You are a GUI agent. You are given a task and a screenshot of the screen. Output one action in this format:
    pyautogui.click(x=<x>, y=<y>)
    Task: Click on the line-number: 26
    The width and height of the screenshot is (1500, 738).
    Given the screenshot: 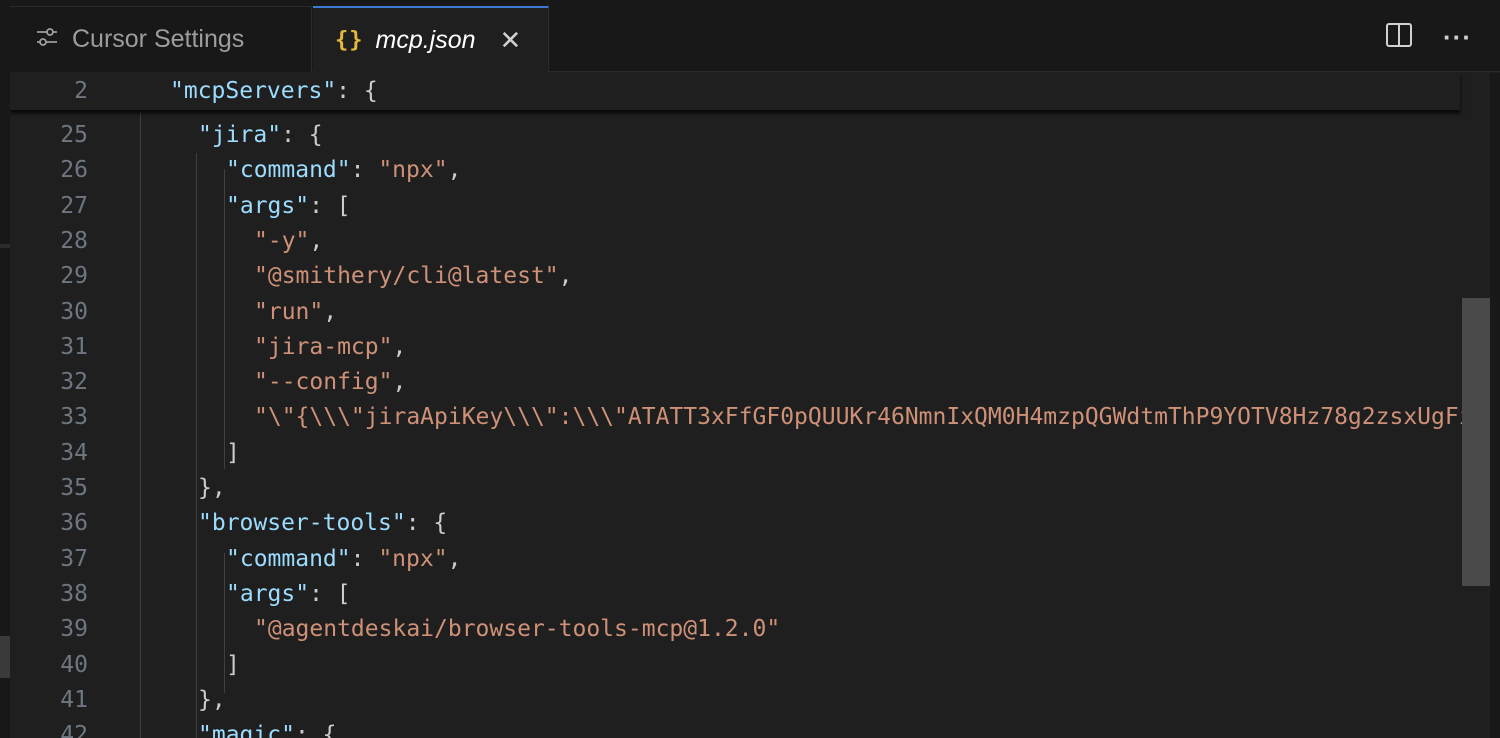 What is the action you would take?
    pyautogui.click(x=74, y=170)
    